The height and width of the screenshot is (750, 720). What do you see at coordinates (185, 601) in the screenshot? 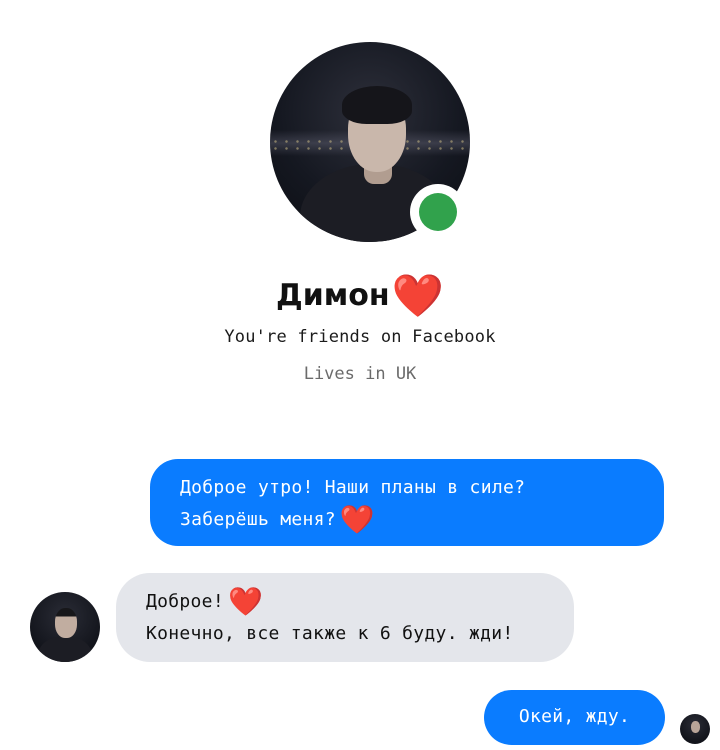
I see `message-line: Доброе!` at bounding box center [185, 601].